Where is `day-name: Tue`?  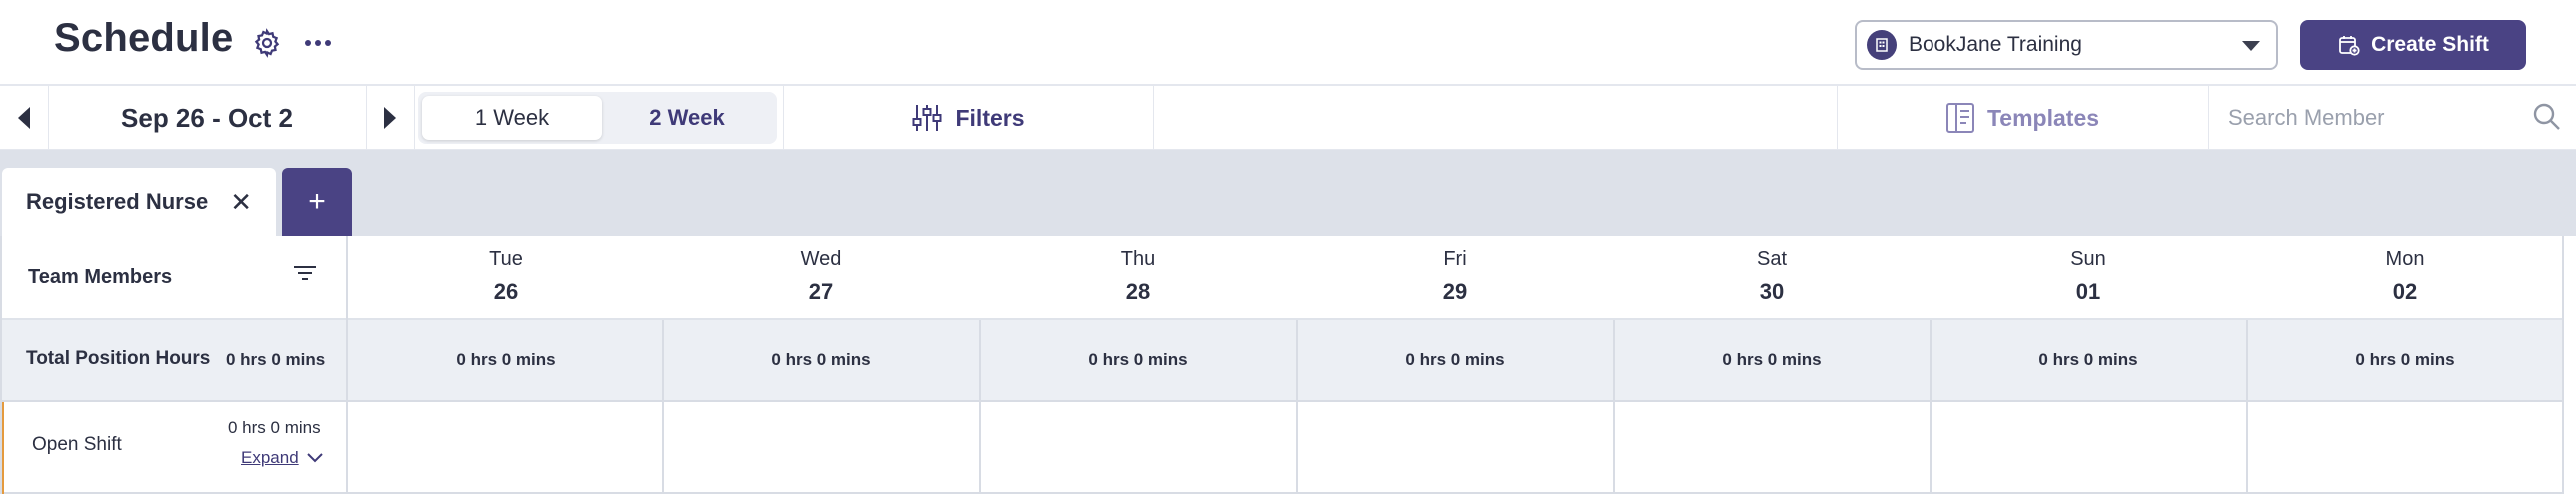
day-name: Tue is located at coordinates (506, 259).